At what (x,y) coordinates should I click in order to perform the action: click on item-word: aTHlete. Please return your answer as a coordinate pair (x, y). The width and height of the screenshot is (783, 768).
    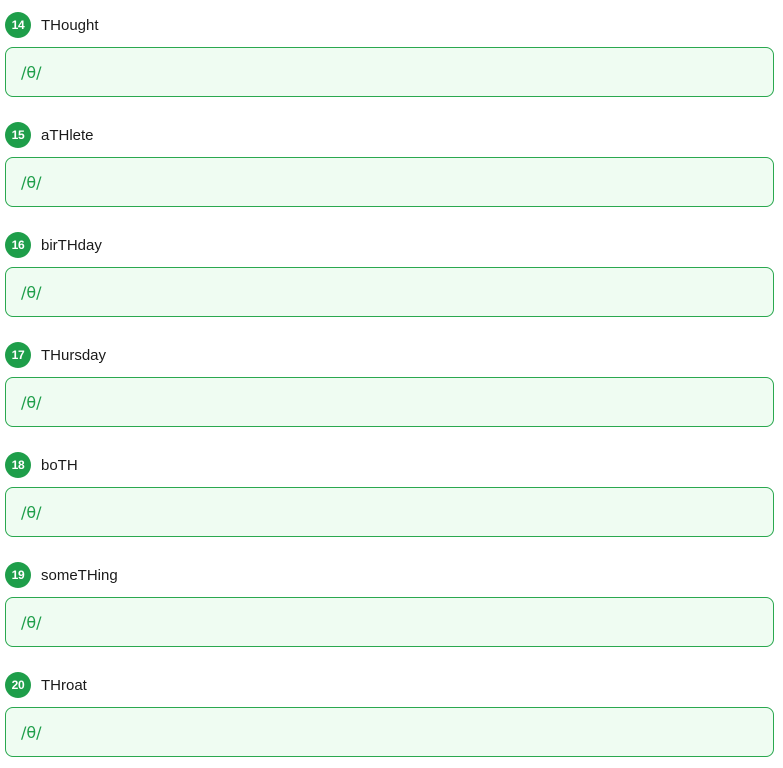
    Looking at the image, I should click on (67, 135).